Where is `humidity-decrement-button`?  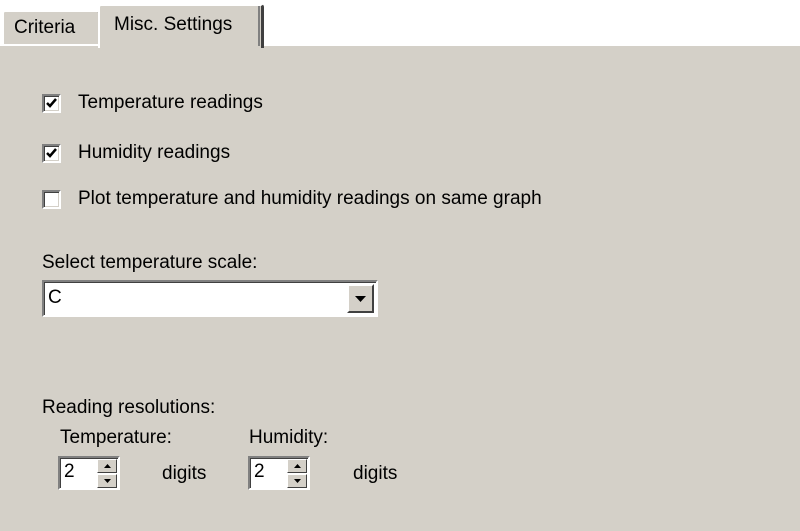
humidity-decrement-button is located at coordinates (297, 481).